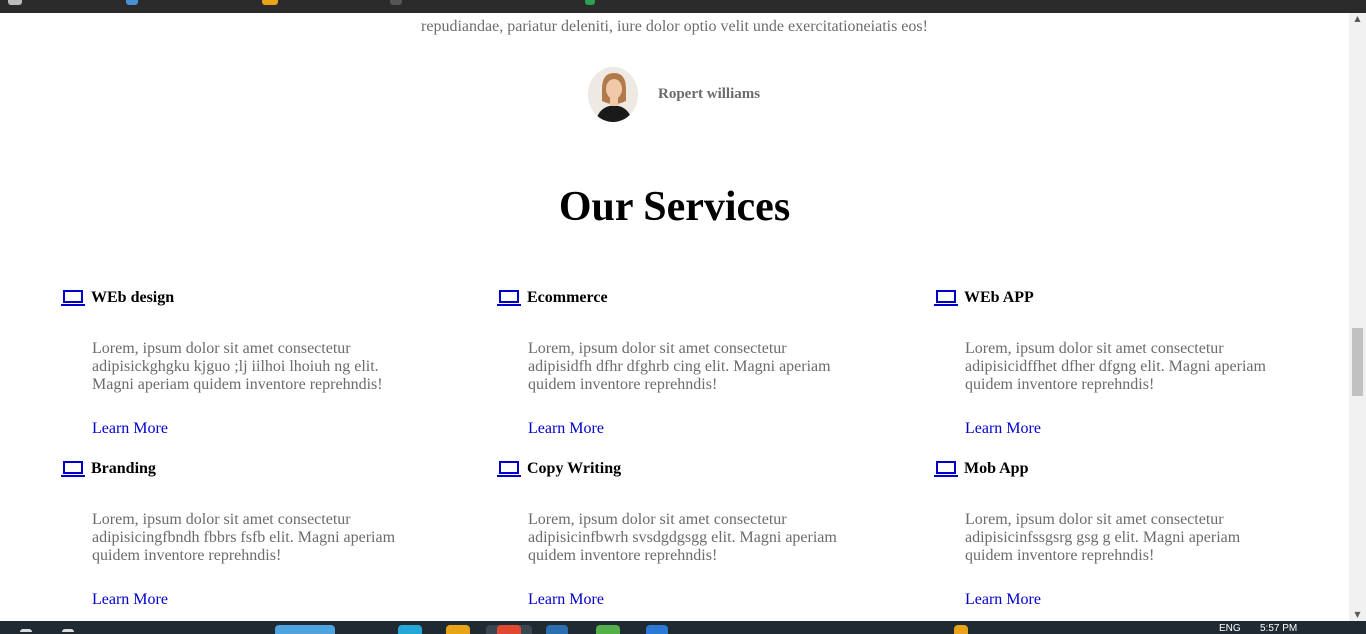  Describe the element at coordinates (241, 469) in the screenshot. I see `service-header: Branding` at that location.